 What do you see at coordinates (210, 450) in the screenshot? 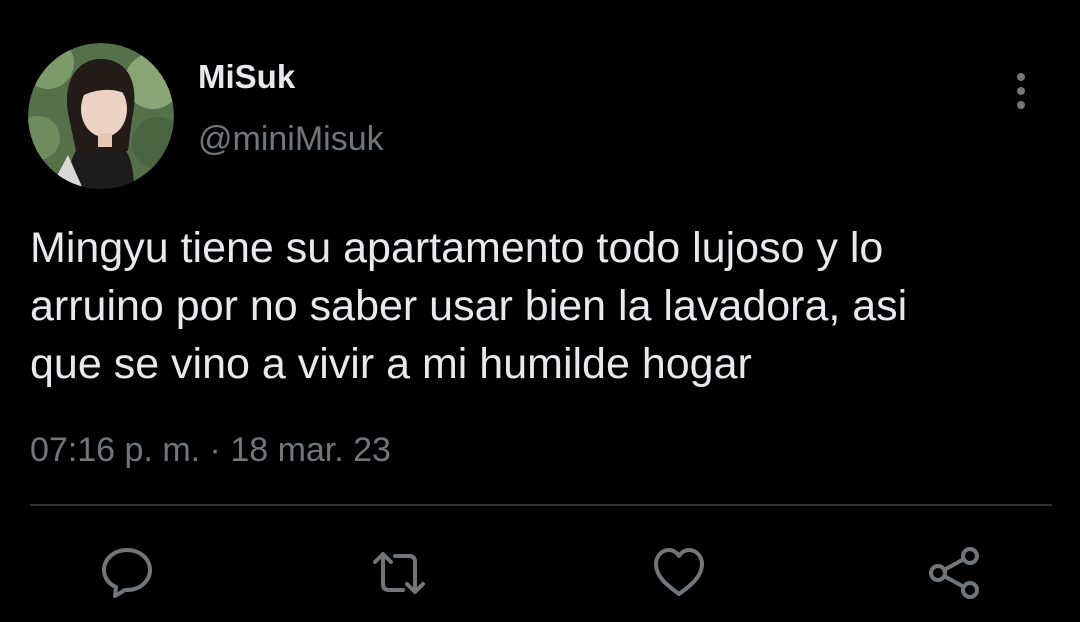
I see `tweet-timestamp: 07:16 p. m. · 18 mar. 23` at bounding box center [210, 450].